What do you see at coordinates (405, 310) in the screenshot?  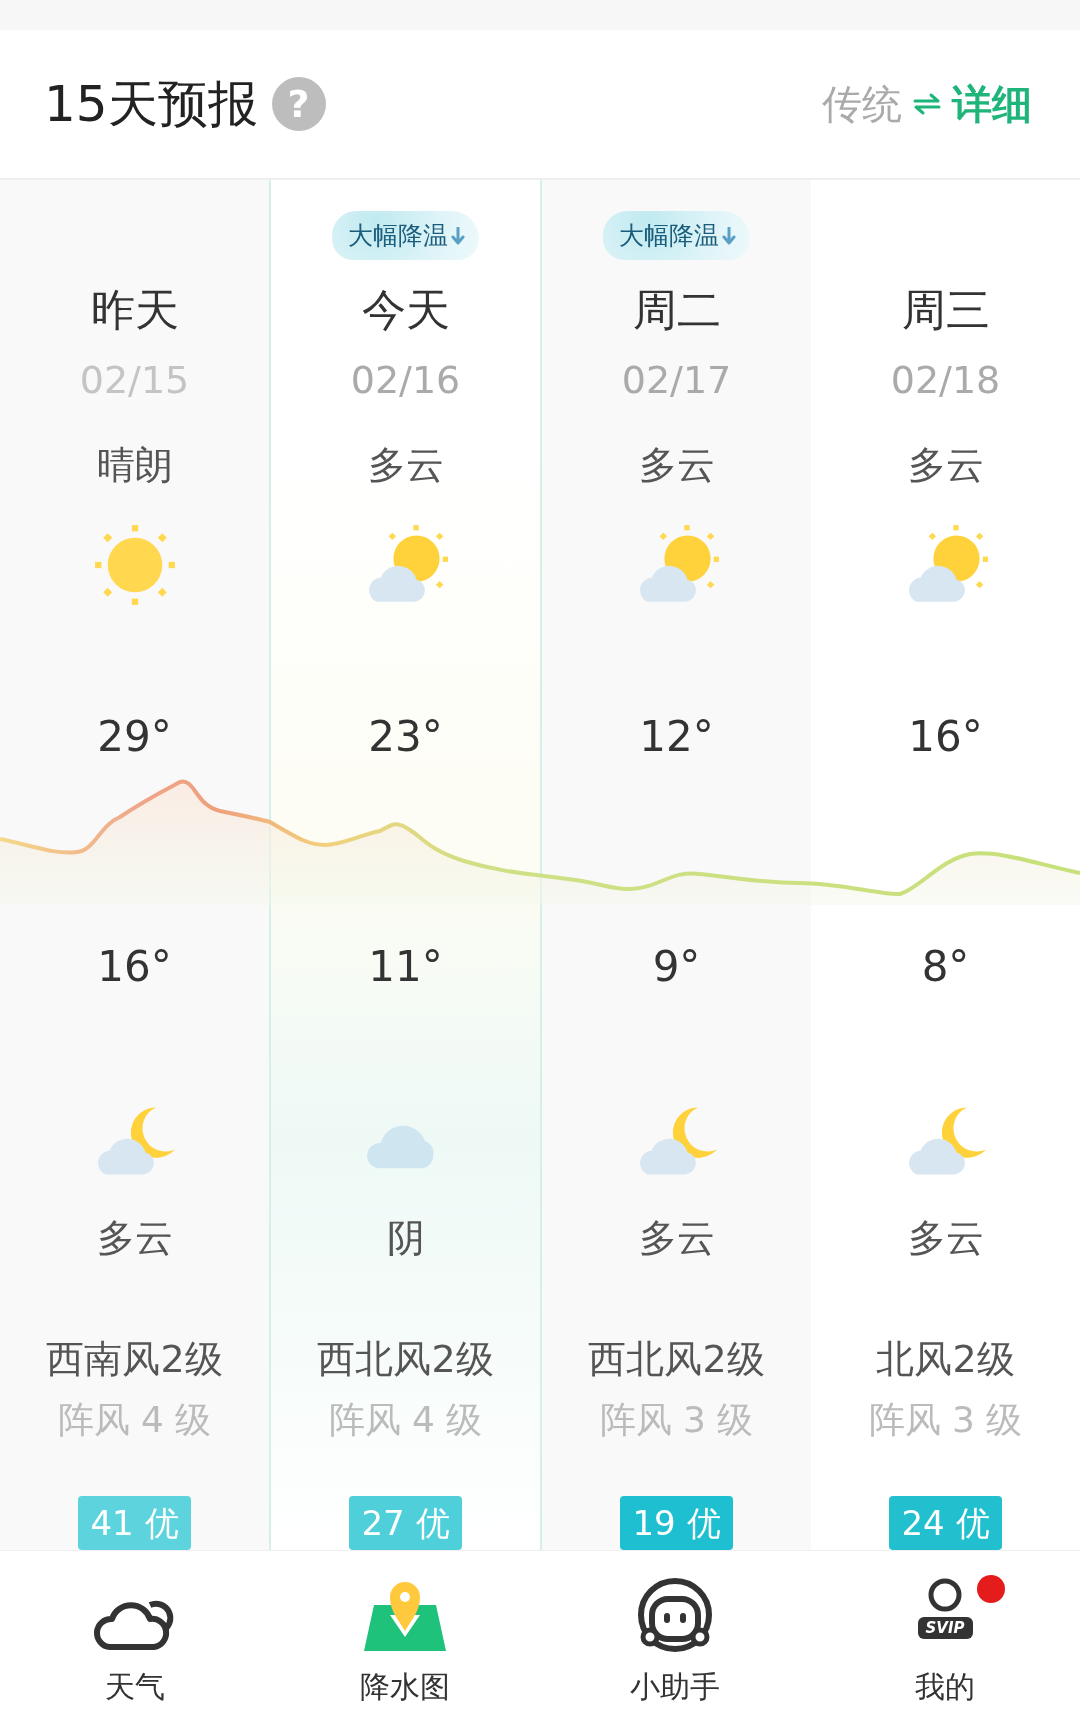 I see `day-name: 今天` at bounding box center [405, 310].